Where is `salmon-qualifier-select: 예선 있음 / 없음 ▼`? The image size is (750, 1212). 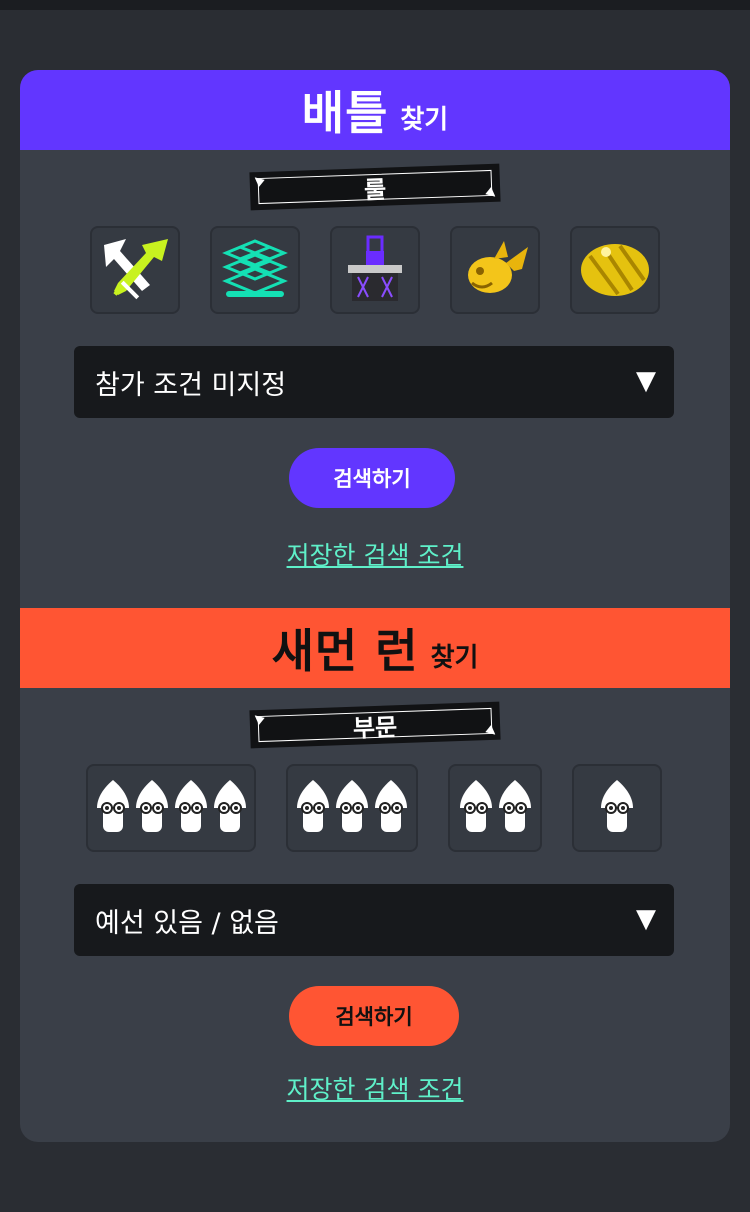
salmon-qualifier-select: 예선 있음 / 없음 ▼ is located at coordinates (374, 920).